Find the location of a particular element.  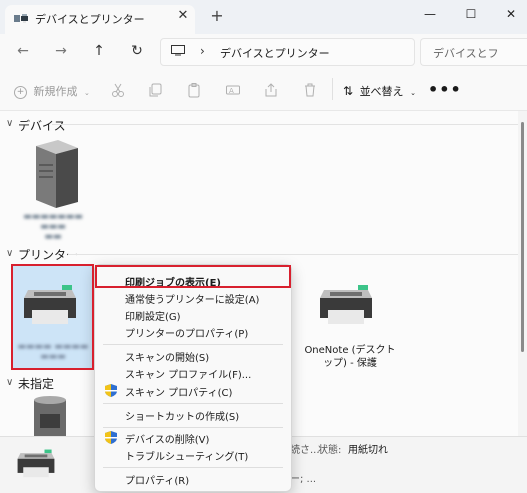

onenote-printer-icon is located at coordinates (346, 304).